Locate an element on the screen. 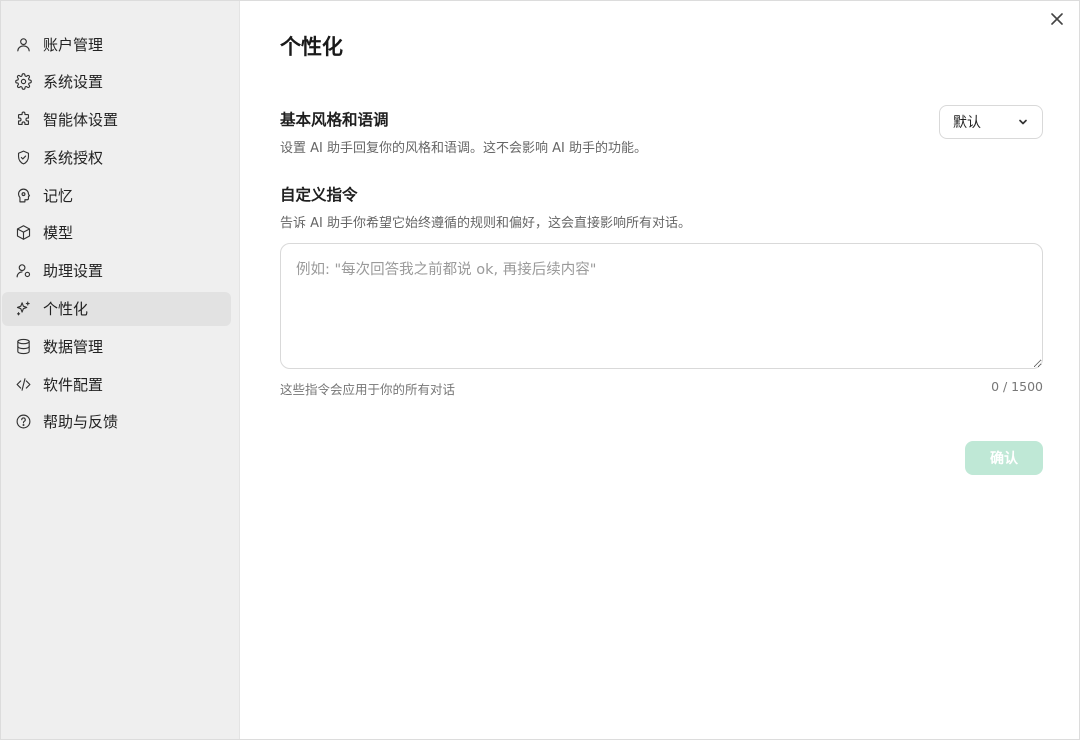  style-section-description: 设置 AI 助手回复你的风格和语调。这不会影响 AI 助手的功能。 is located at coordinates (463, 148).